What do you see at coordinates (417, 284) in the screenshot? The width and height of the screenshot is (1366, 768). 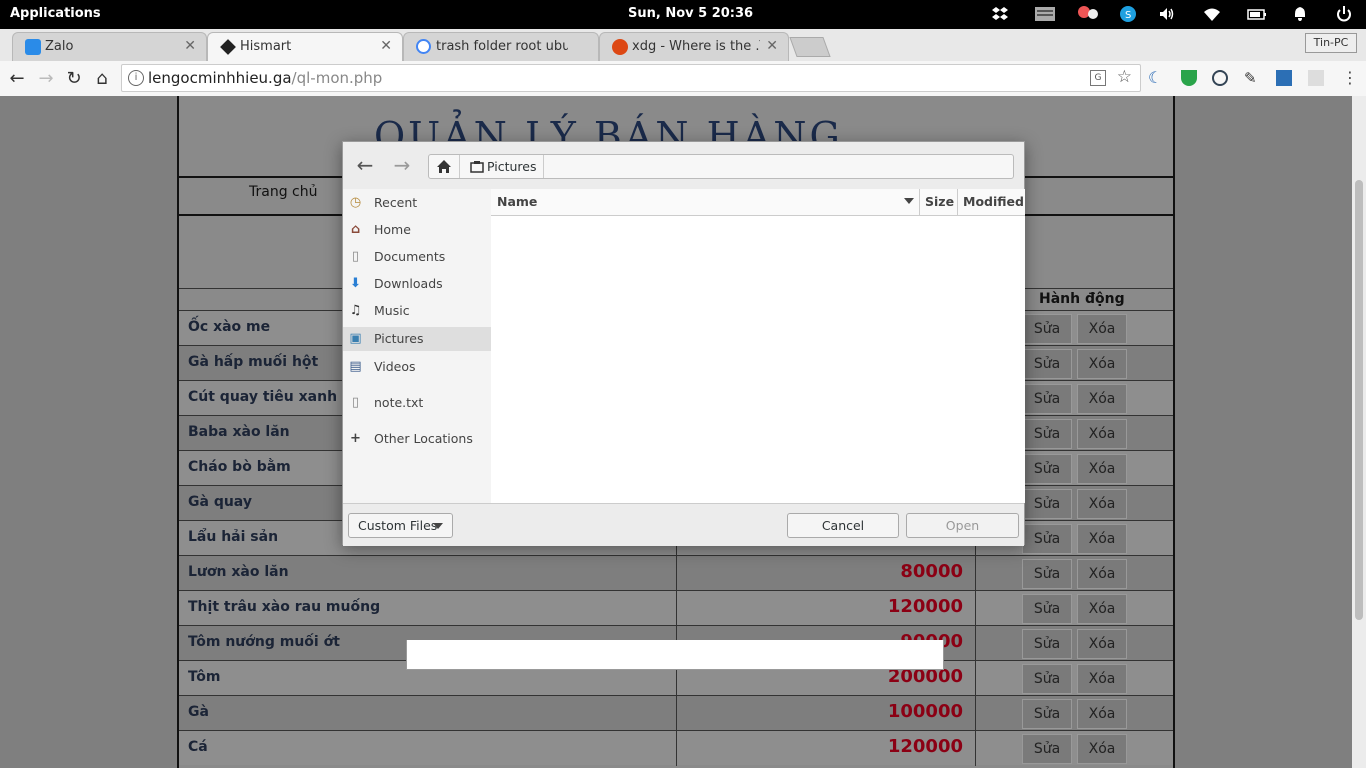 I see `place-downloads: ⬇ Downloads` at bounding box center [417, 284].